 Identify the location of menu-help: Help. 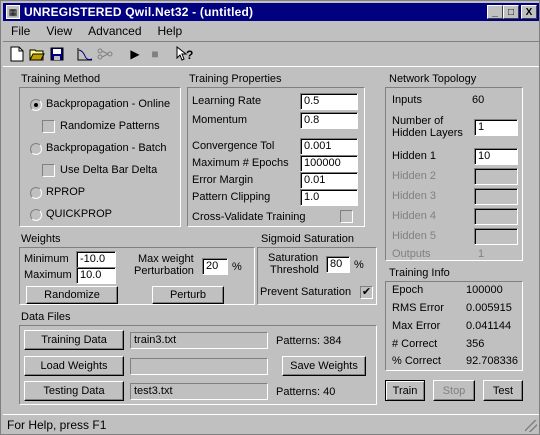
(170, 31).